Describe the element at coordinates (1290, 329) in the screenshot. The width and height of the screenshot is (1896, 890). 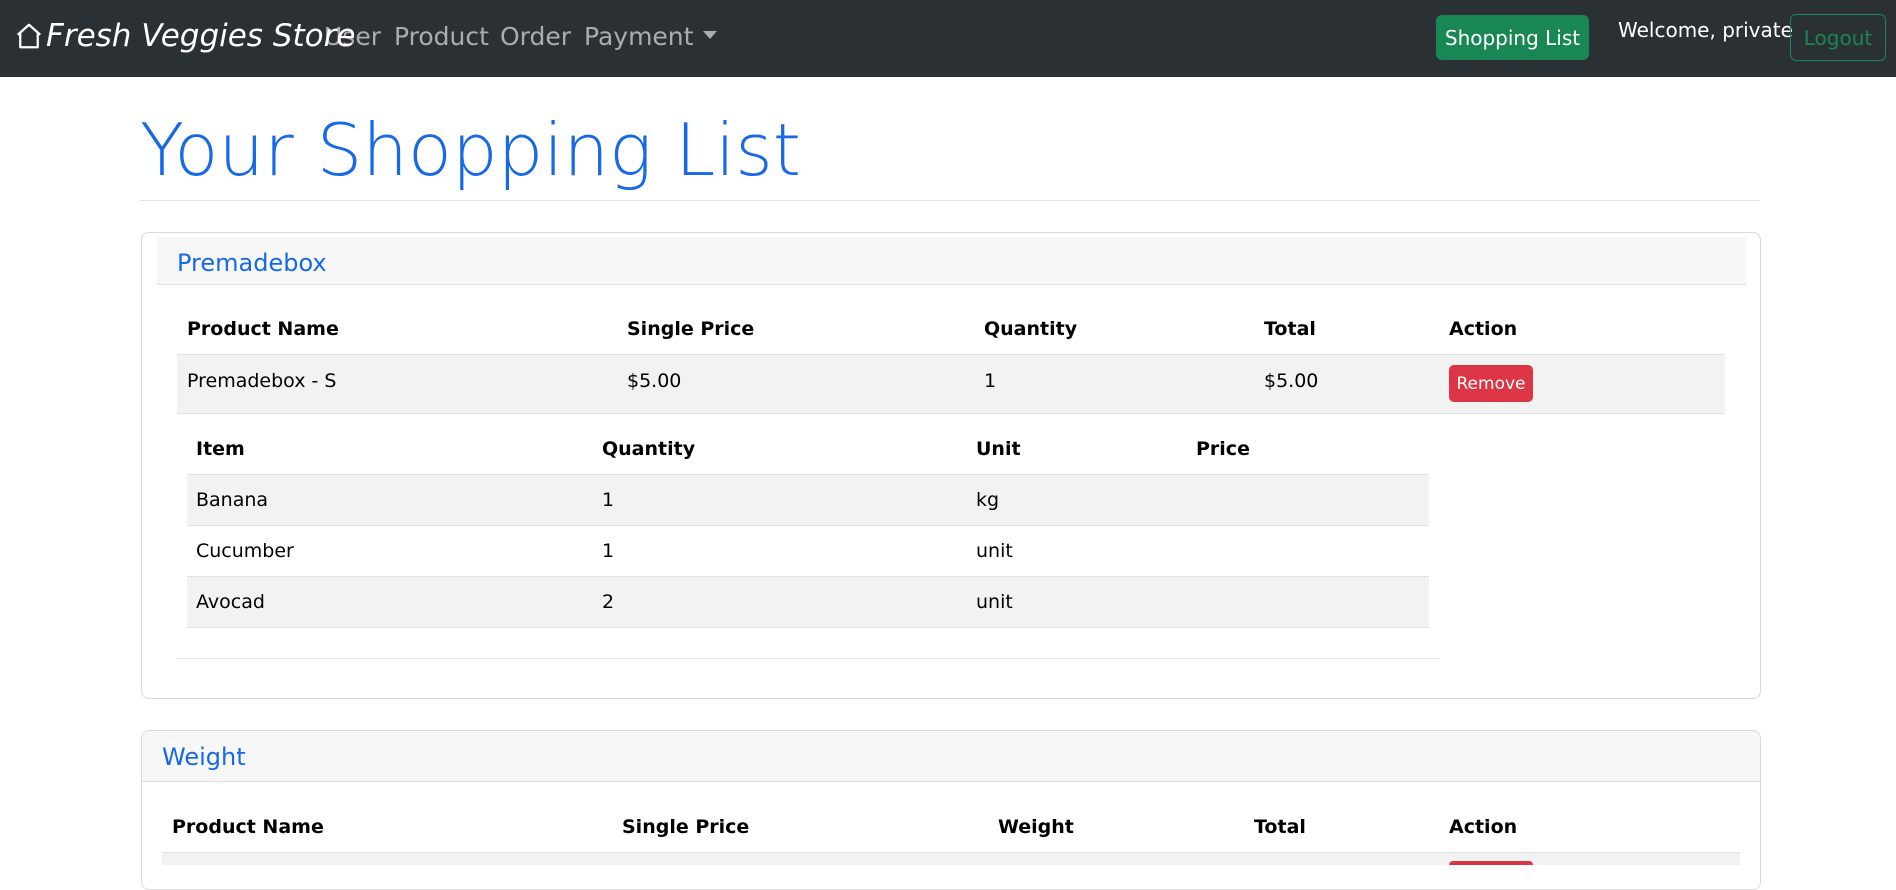
I see `col-total: Total` at that location.